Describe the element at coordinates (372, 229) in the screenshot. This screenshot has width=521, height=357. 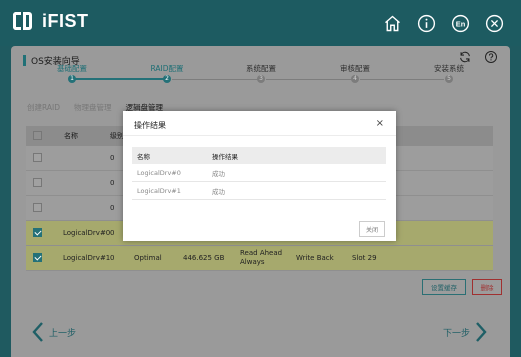
I see `dialog-close-button: 关闭` at that location.